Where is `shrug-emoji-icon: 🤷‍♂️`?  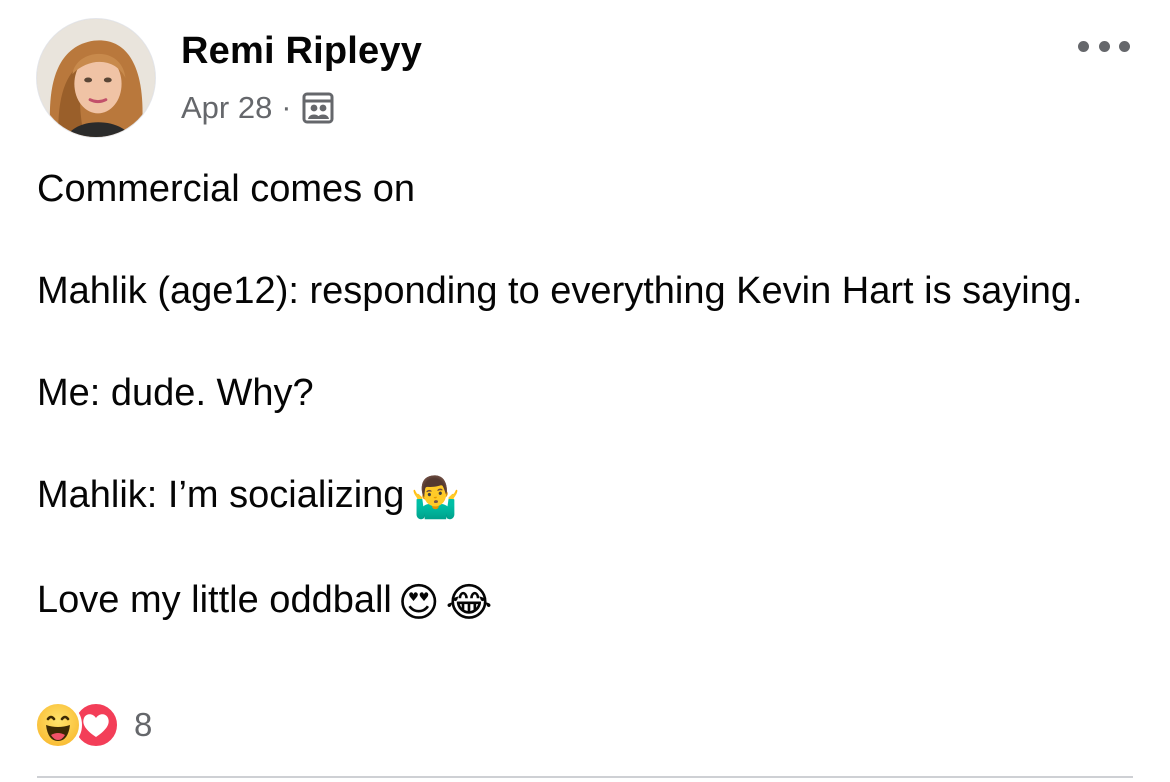
shrug-emoji-icon: 🤷‍♂️ is located at coordinates (435, 498).